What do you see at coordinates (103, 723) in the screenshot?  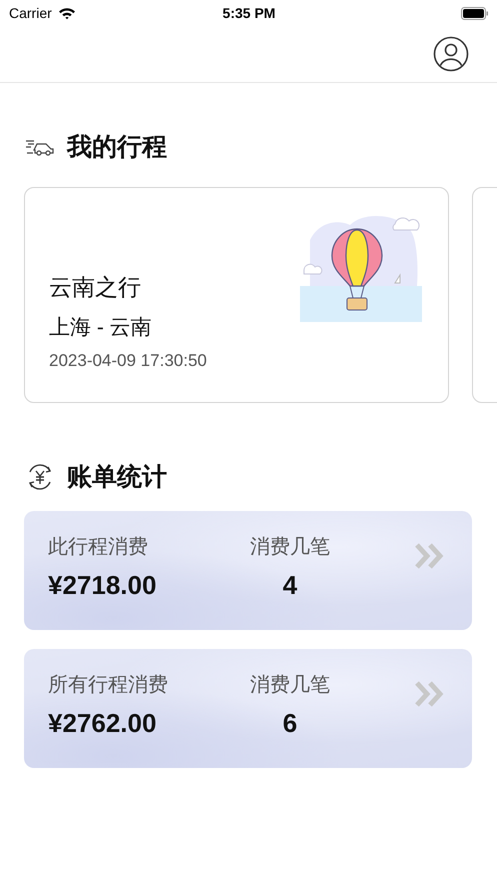 I see `spend-amount: ¥2762.00` at bounding box center [103, 723].